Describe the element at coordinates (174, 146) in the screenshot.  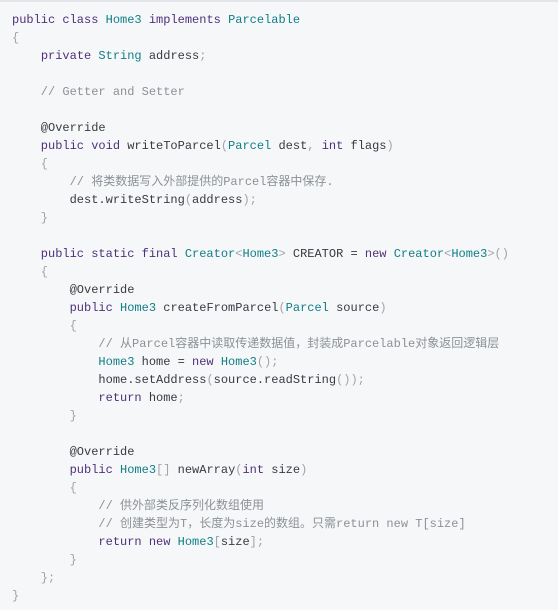
I see `identifier-token: writeToParcel` at that location.